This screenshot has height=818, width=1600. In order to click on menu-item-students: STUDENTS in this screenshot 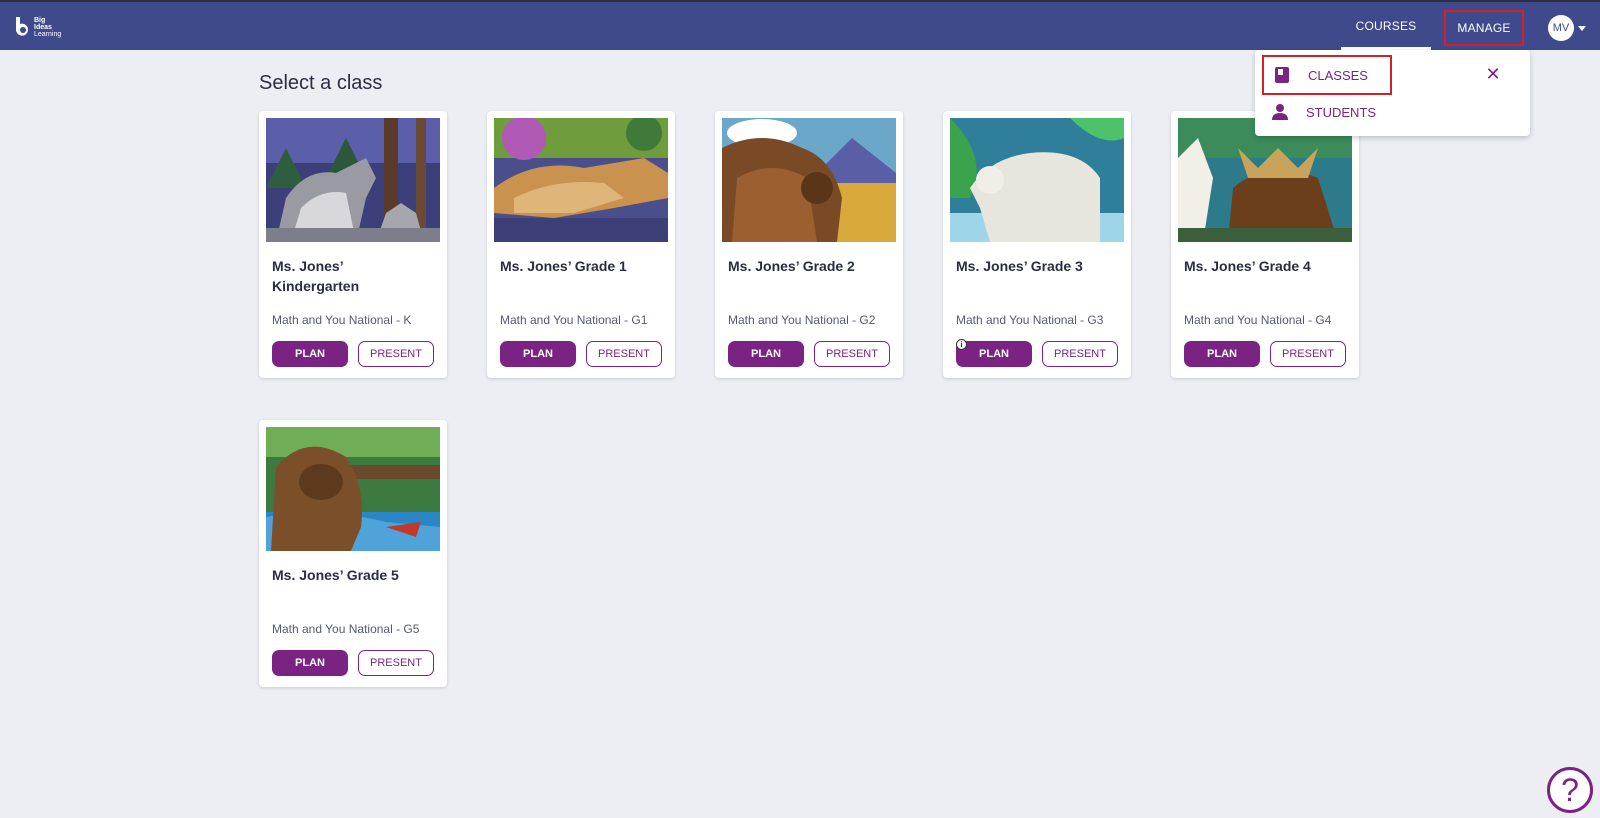, I will do `click(1327, 112)`.